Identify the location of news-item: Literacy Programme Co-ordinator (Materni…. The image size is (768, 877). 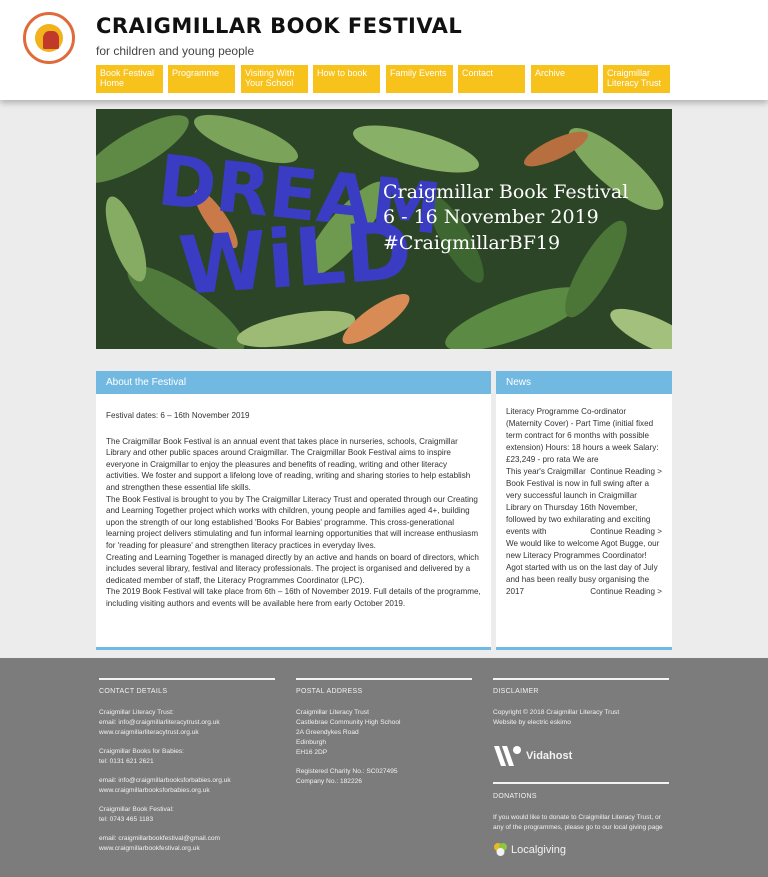
(584, 436).